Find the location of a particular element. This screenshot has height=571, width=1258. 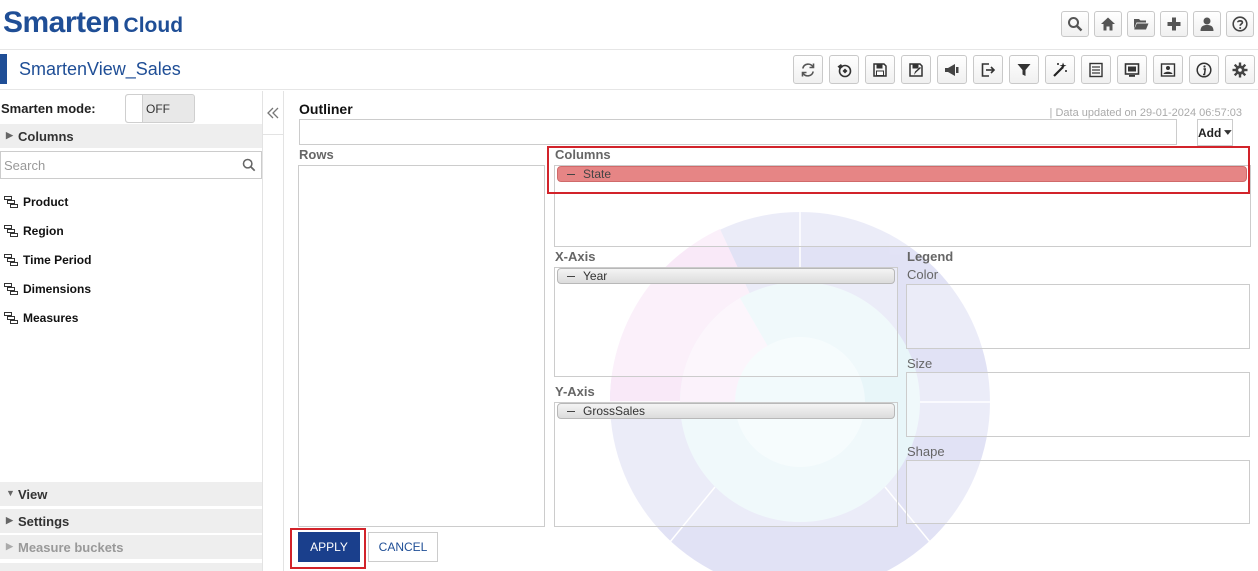

brand-logo: Smarten Cloud is located at coordinates (93, 23).